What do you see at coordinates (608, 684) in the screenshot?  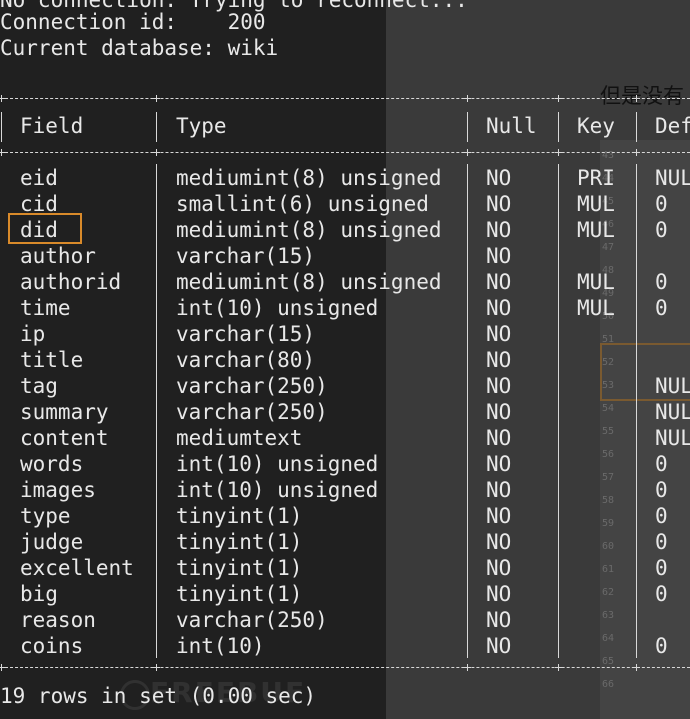 I see `gutter-line-number: 66` at bounding box center [608, 684].